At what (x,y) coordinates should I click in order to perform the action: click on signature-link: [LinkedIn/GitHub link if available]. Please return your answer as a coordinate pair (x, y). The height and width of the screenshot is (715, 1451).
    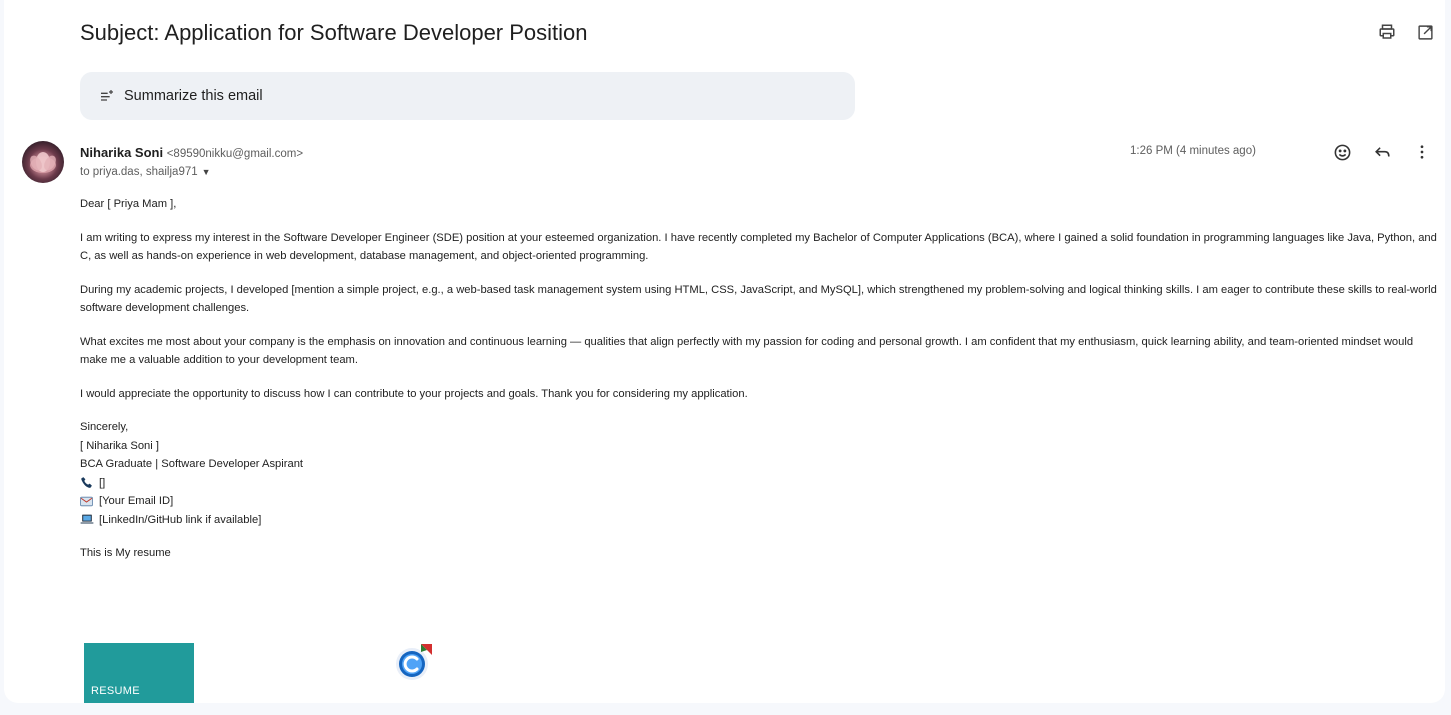
    Looking at the image, I should click on (180, 519).